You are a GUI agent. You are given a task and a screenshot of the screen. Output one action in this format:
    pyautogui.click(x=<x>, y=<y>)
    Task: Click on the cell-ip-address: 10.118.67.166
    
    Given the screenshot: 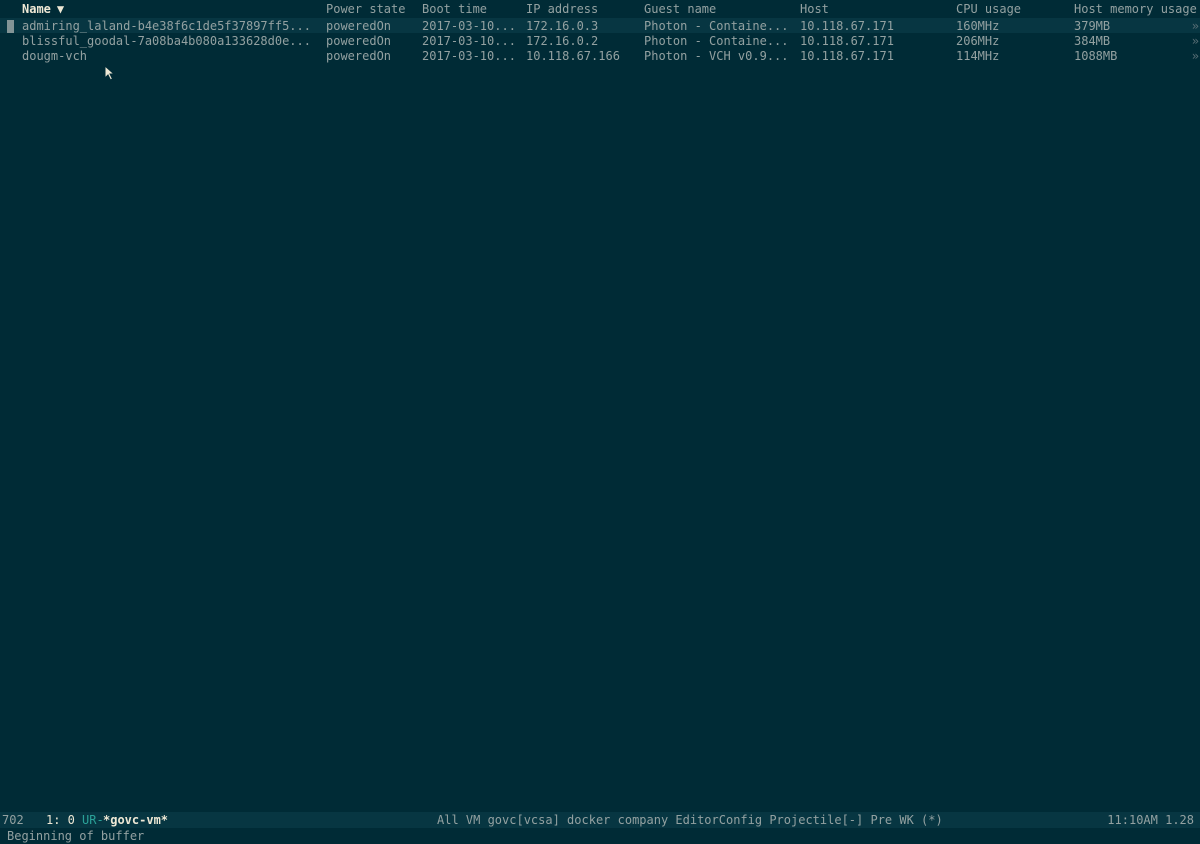 What is the action you would take?
    pyautogui.click(x=573, y=56)
    